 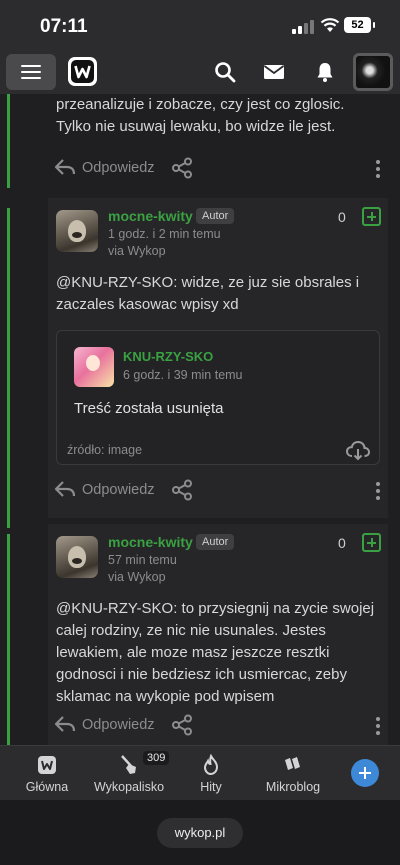 What do you see at coordinates (200, 772) in the screenshot?
I see `bottom-navigation: Główna Wykopalisko Hity Mikroblog` at bounding box center [200, 772].